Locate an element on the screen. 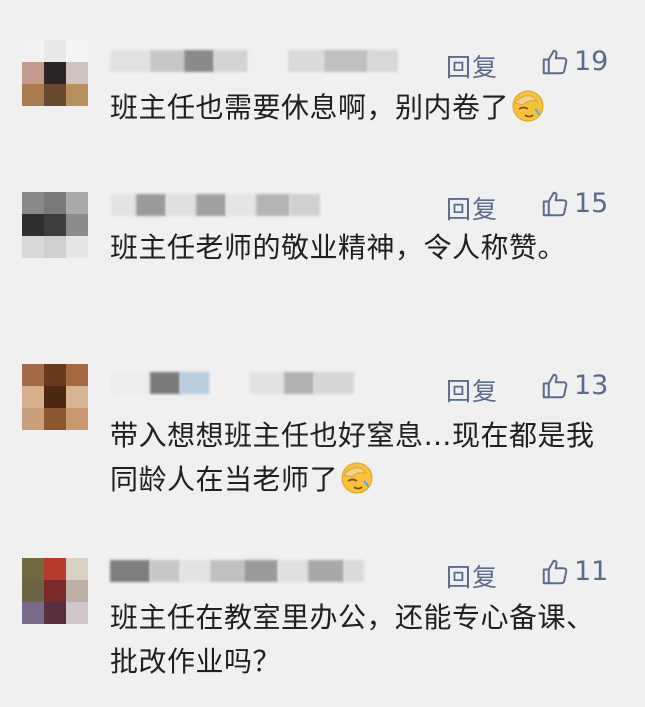 The height and width of the screenshot is (707, 645). like-count: 11 is located at coordinates (591, 571).